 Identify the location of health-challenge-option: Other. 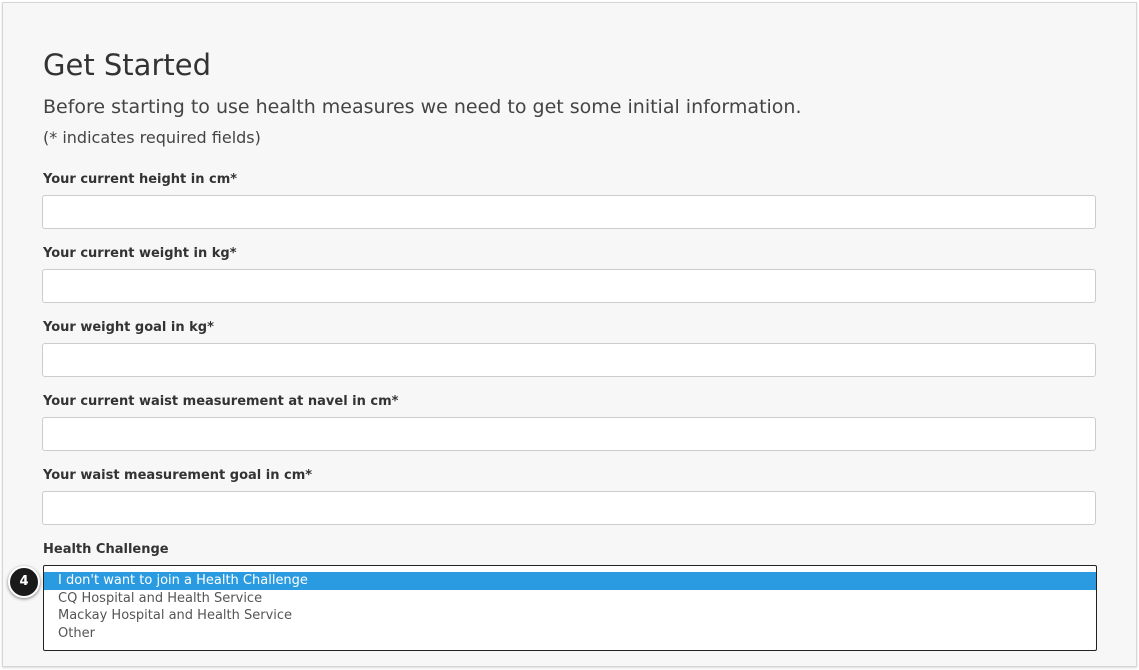
(570, 634).